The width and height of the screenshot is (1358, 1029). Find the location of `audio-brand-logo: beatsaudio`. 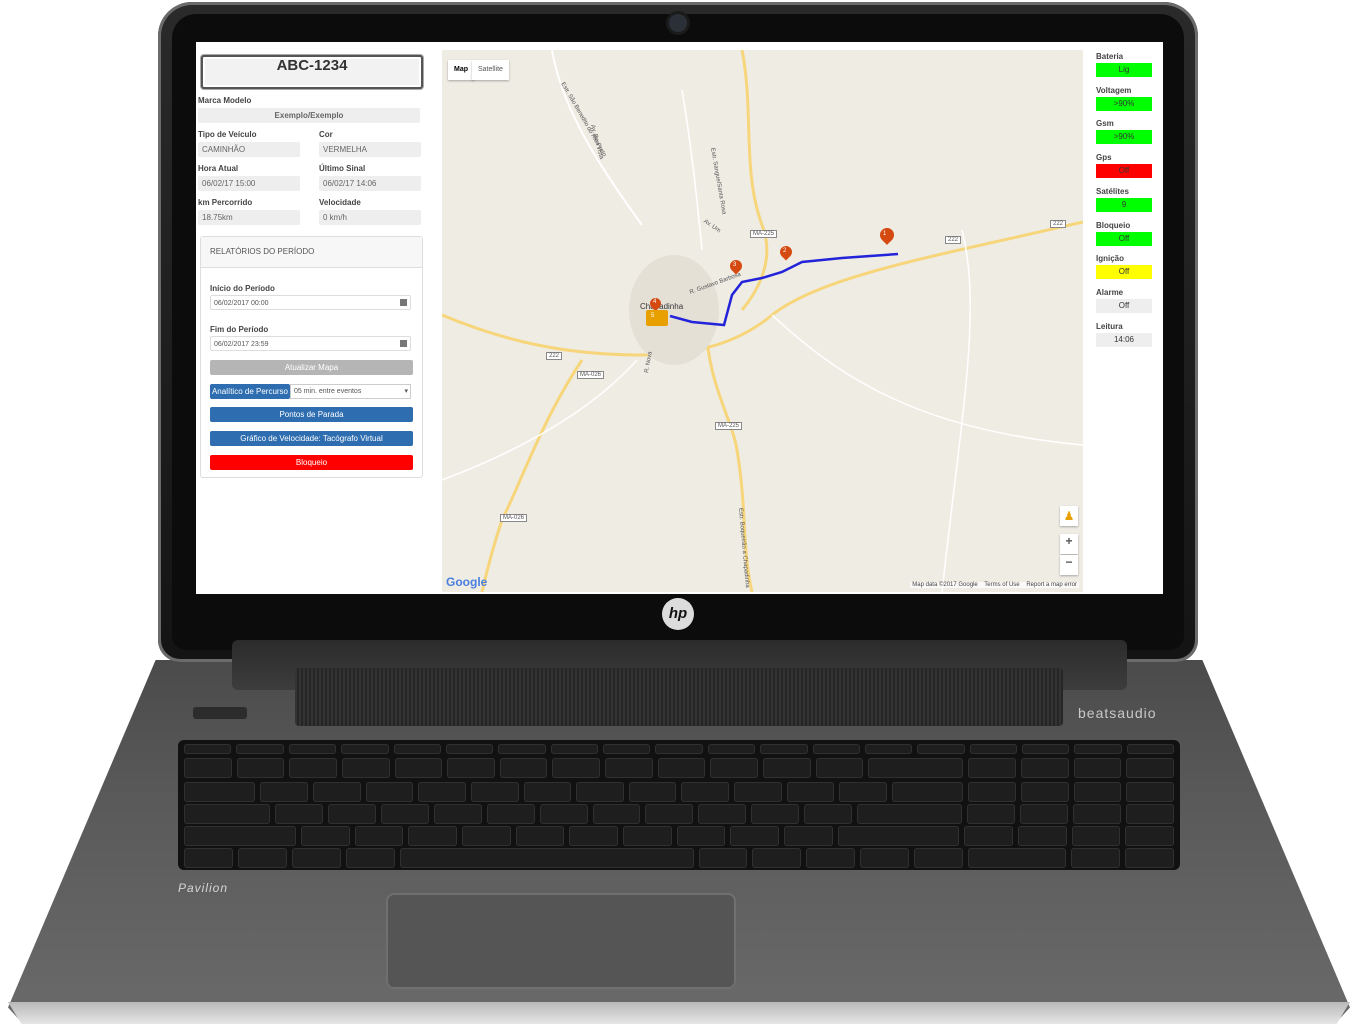

audio-brand-logo: beatsaudio is located at coordinates (1117, 713).